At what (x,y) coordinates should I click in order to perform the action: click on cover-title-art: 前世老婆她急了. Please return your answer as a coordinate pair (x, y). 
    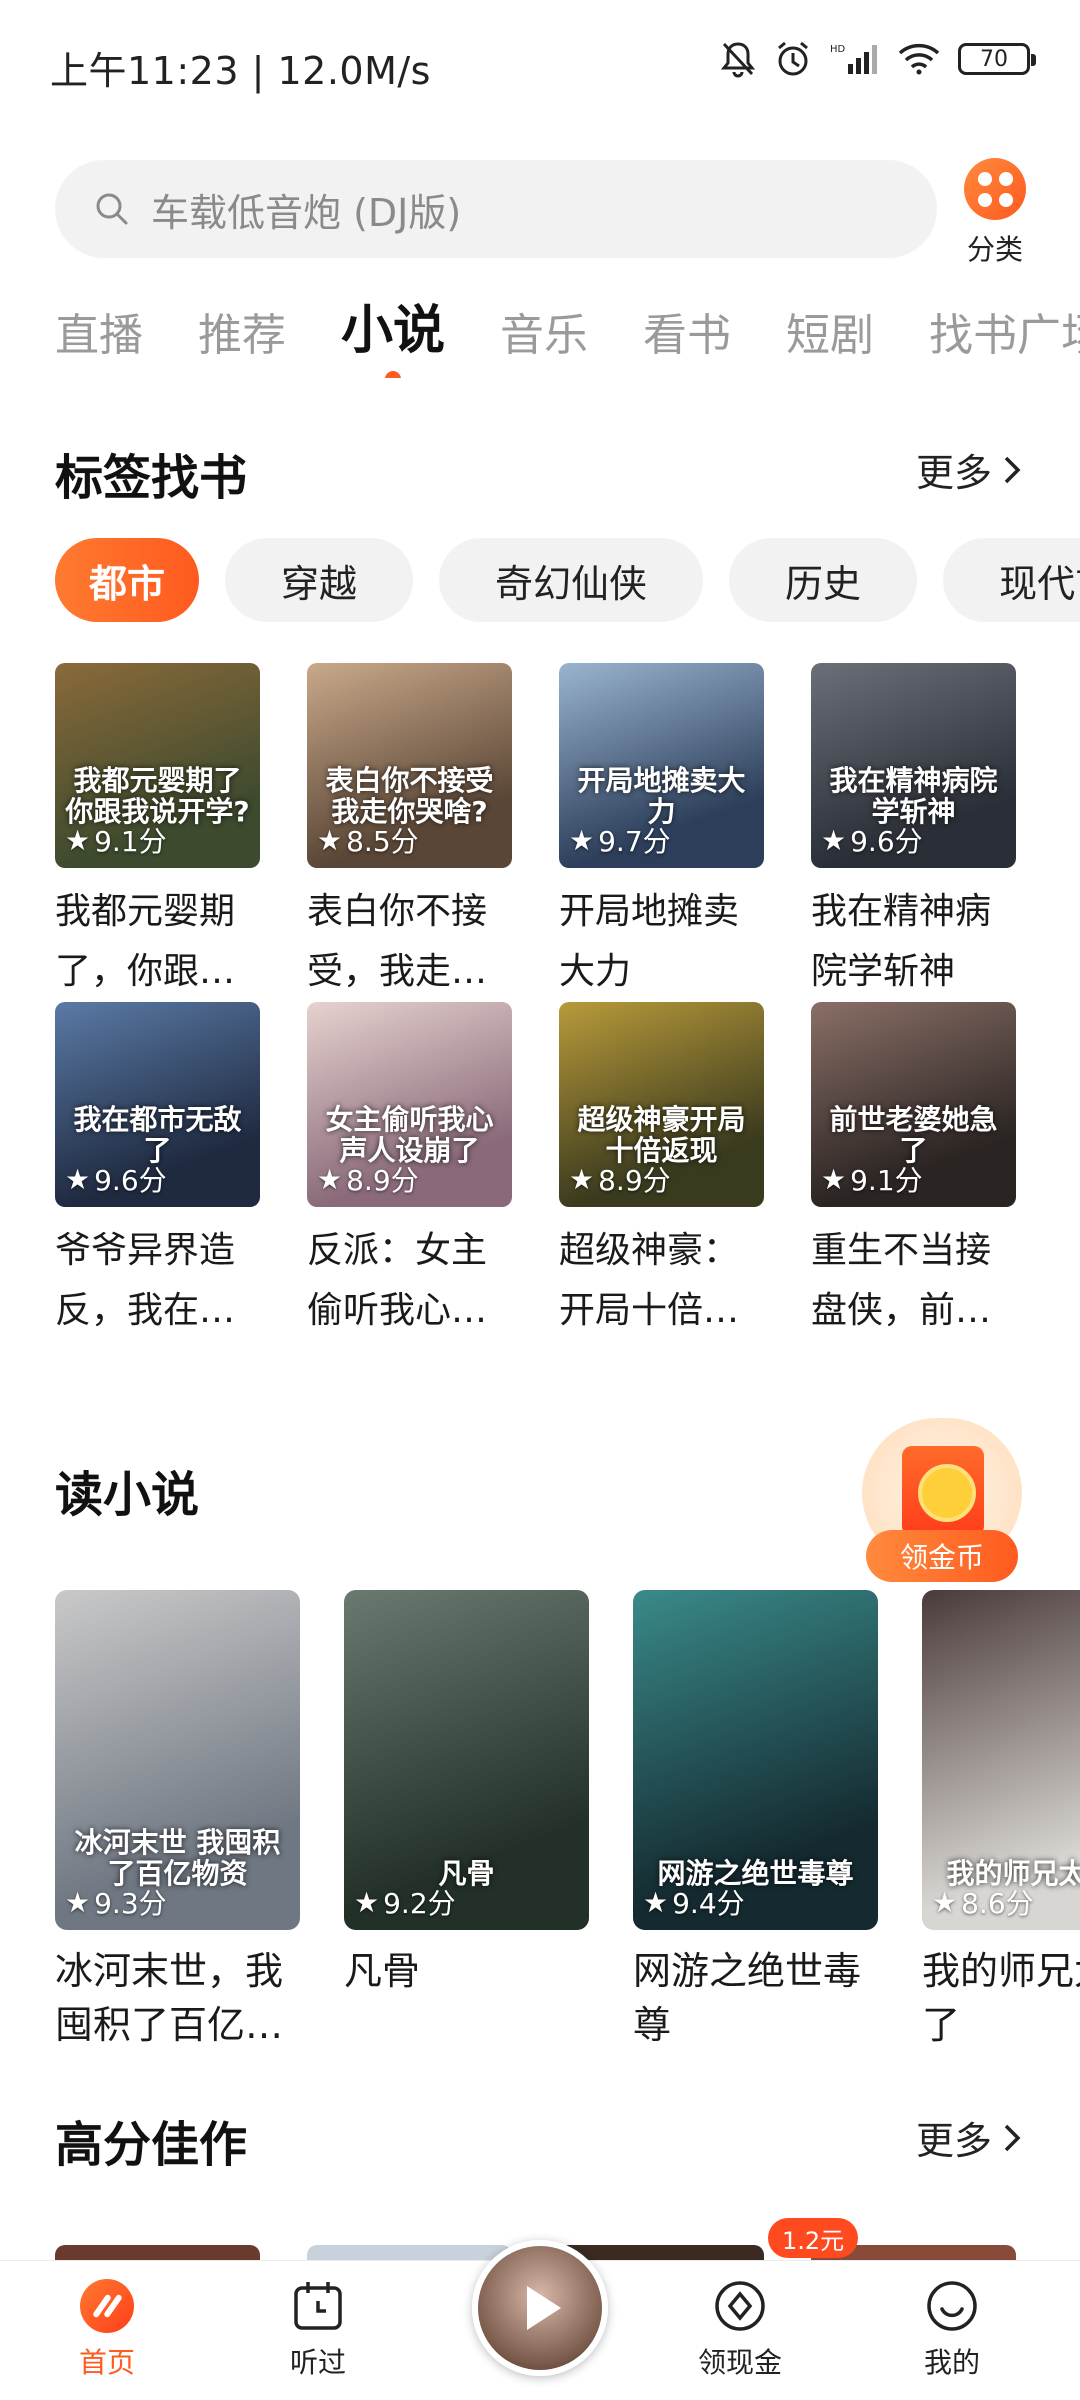
    Looking at the image, I should click on (913, 1135).